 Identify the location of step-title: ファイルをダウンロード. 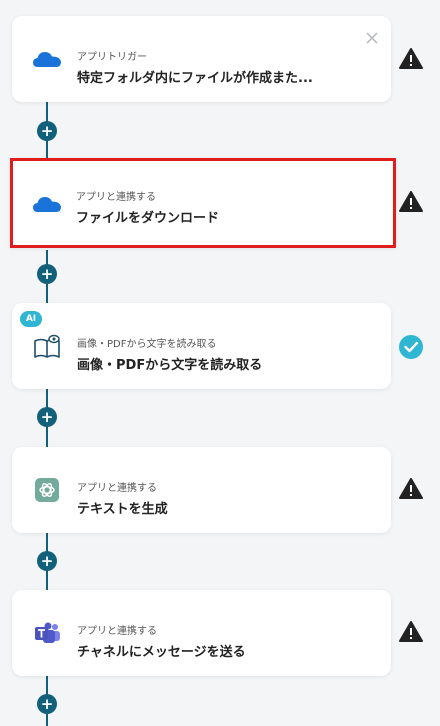
(148, 218).